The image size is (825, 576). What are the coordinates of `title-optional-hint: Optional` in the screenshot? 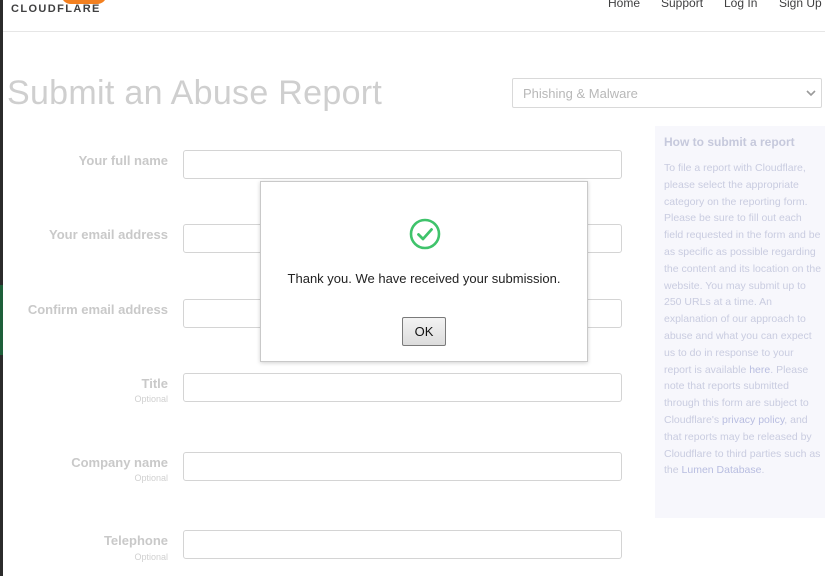 It's located at (151, 399).